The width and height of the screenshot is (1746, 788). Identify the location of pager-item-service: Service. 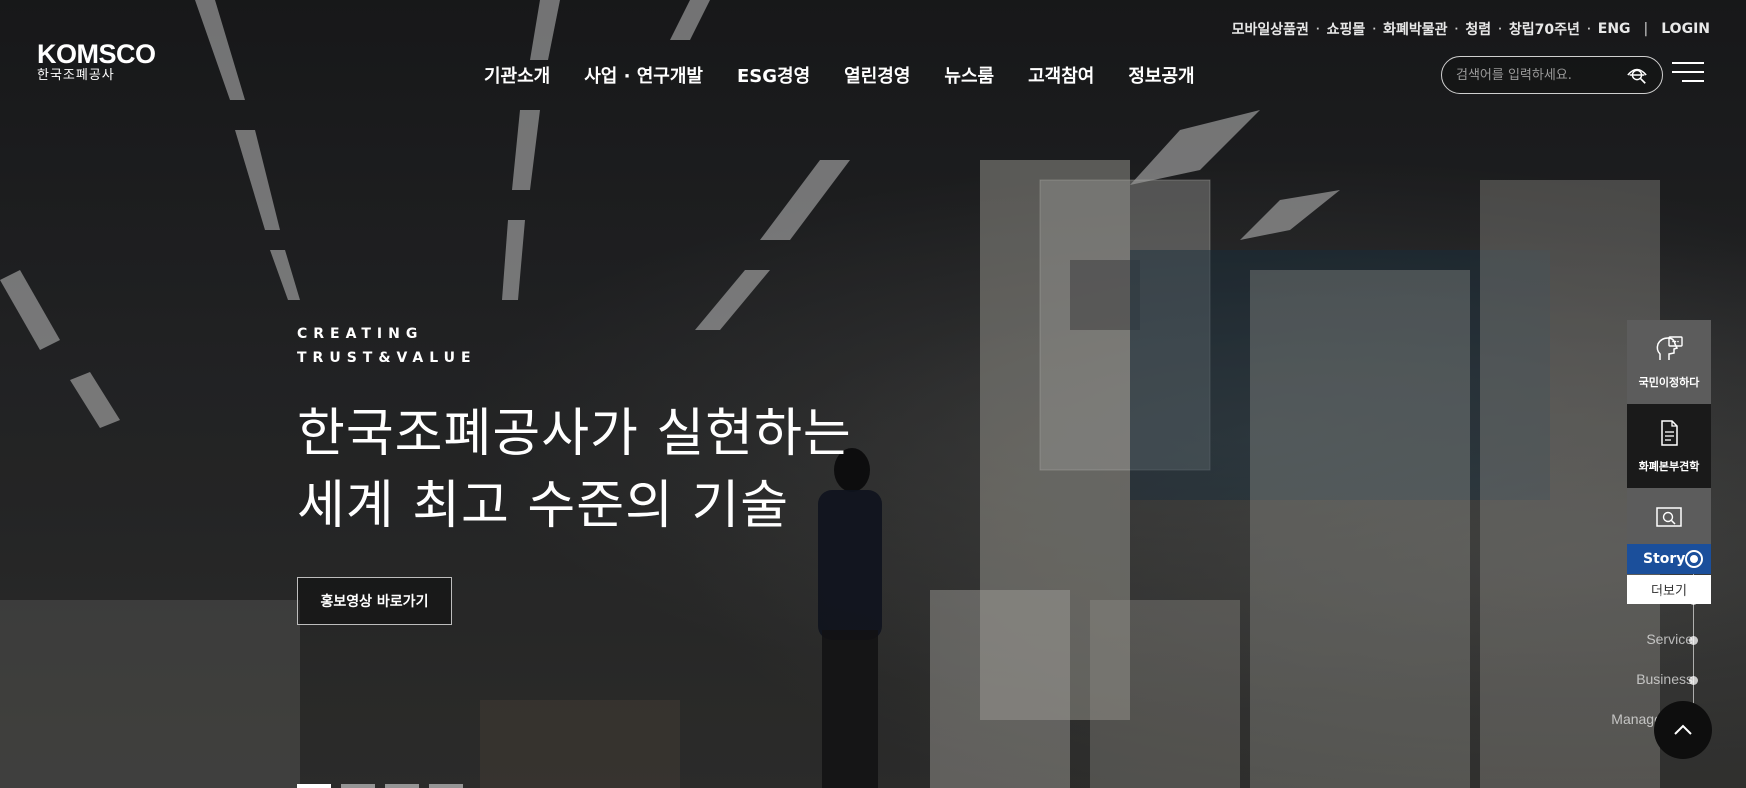
(1669, 639).